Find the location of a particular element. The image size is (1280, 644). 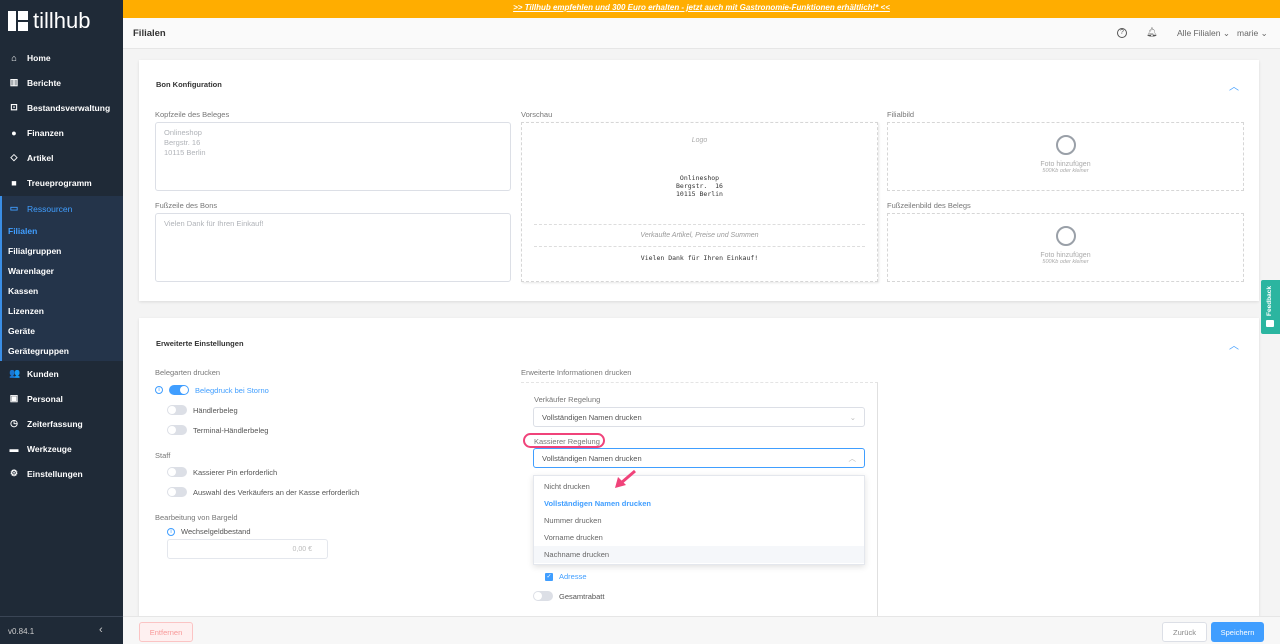

id-card-icon: ▣ is located at coordinates (14, 398).